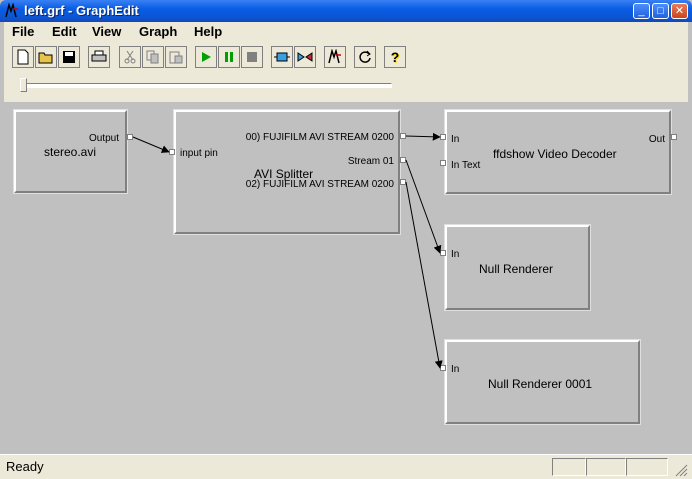 This screenshot has height=479, width=692. I want to click on copy-button, so click(153, 57).